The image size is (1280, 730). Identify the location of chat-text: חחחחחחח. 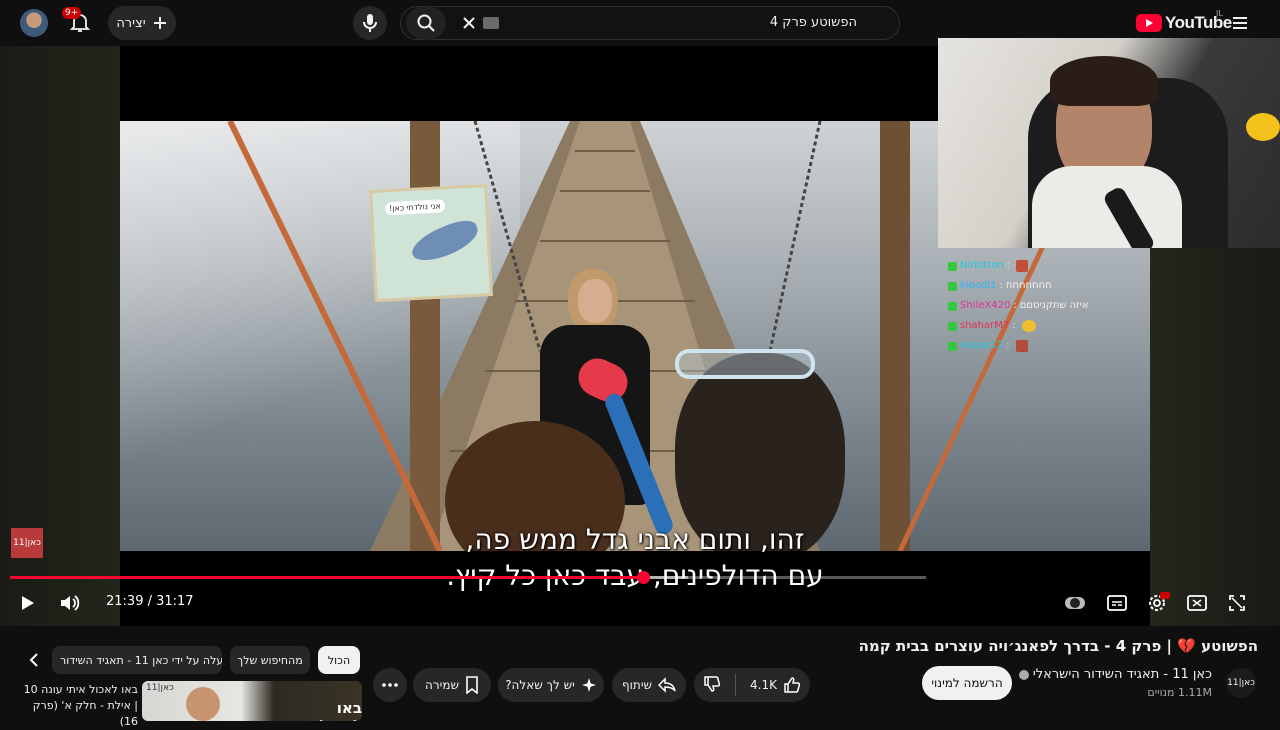
(1028, 285).